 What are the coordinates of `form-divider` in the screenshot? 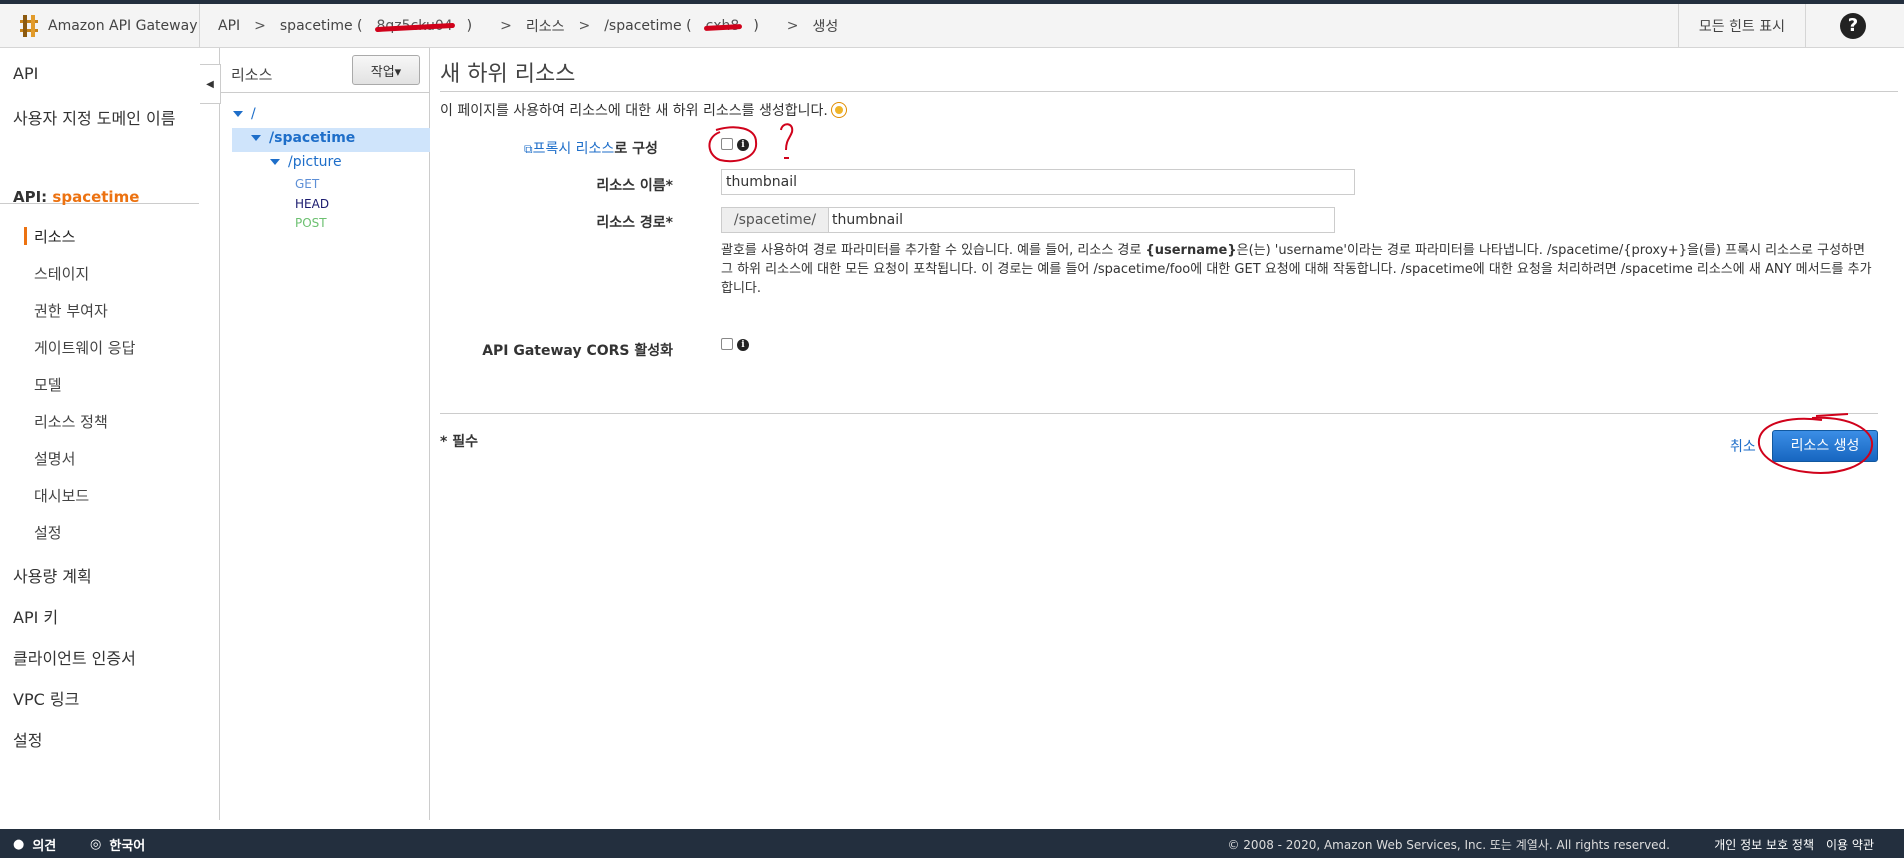 It's located at (1159, 413).